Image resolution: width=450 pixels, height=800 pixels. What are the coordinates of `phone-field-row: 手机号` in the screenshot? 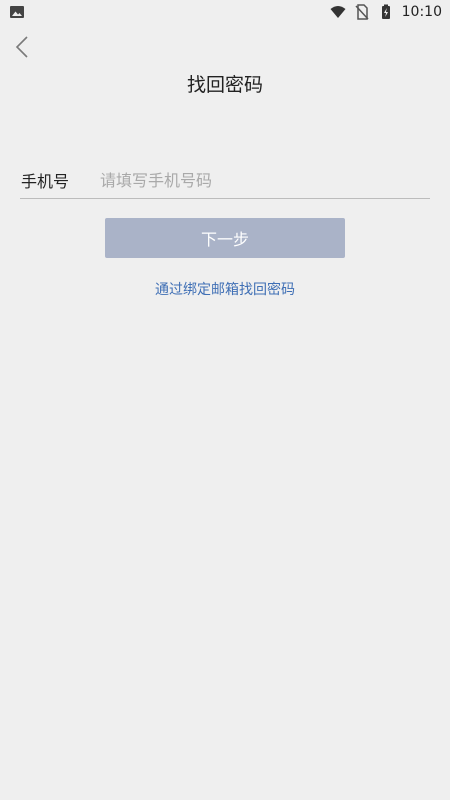 It's located at (225, 180).